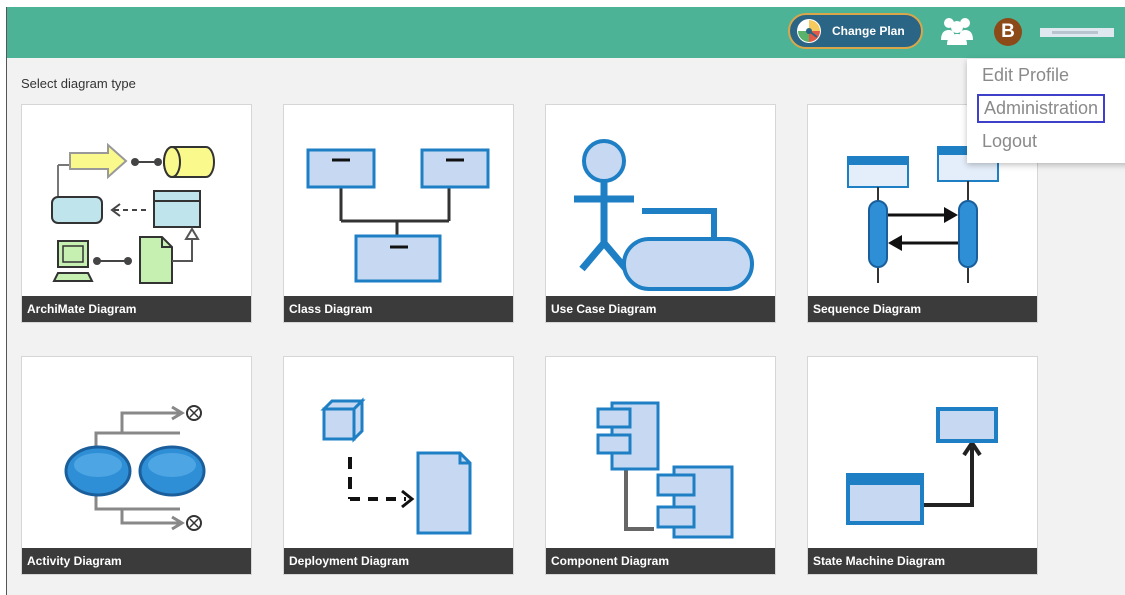  I want to click on card-caption: Sequence Diagram, so click(922, 309).